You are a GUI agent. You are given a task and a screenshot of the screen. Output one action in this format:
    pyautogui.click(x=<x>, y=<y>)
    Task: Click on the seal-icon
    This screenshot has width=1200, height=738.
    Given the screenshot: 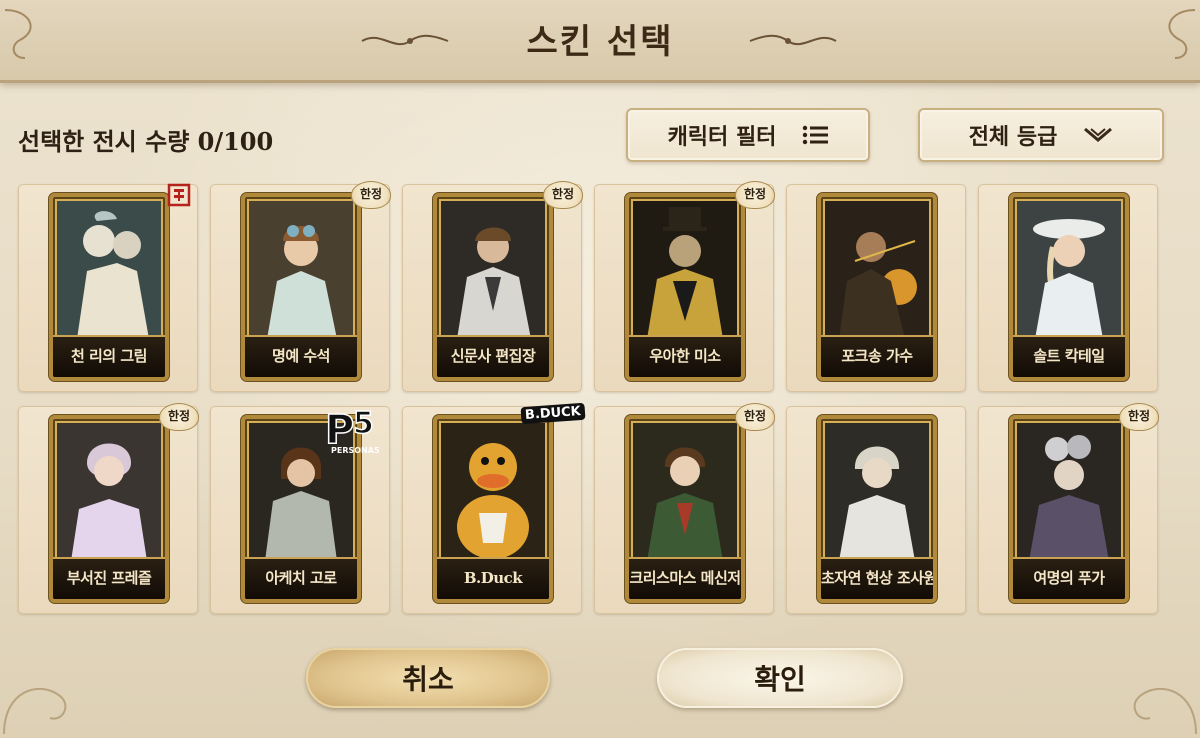 What is the action you would take?
    pyautogui.click(x=179, y=195)
    